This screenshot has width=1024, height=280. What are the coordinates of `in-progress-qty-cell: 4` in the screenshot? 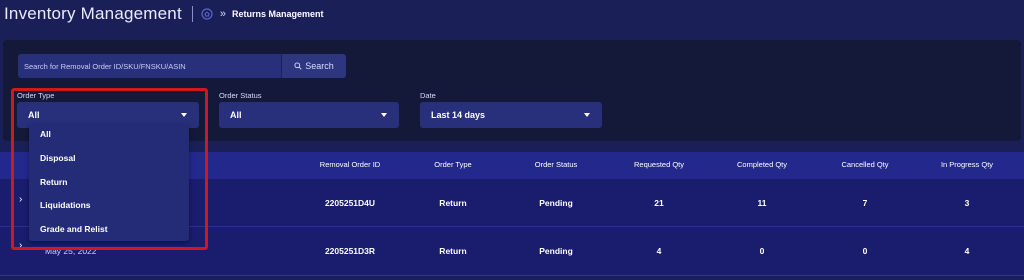 It's located at (967, 251).